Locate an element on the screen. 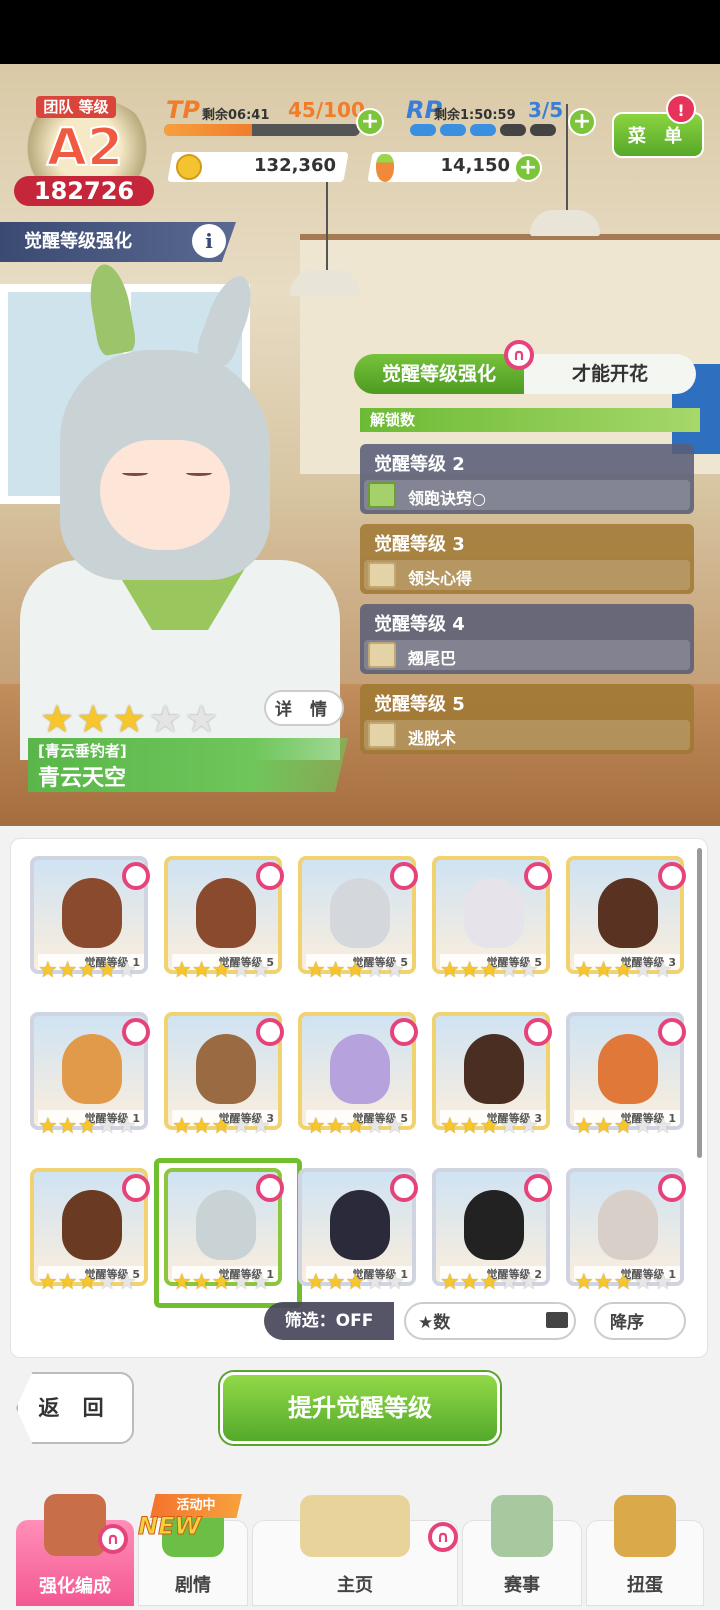 The image size is (720, 1610). back-button: 返 回 is located at coordinates (75, 1408).